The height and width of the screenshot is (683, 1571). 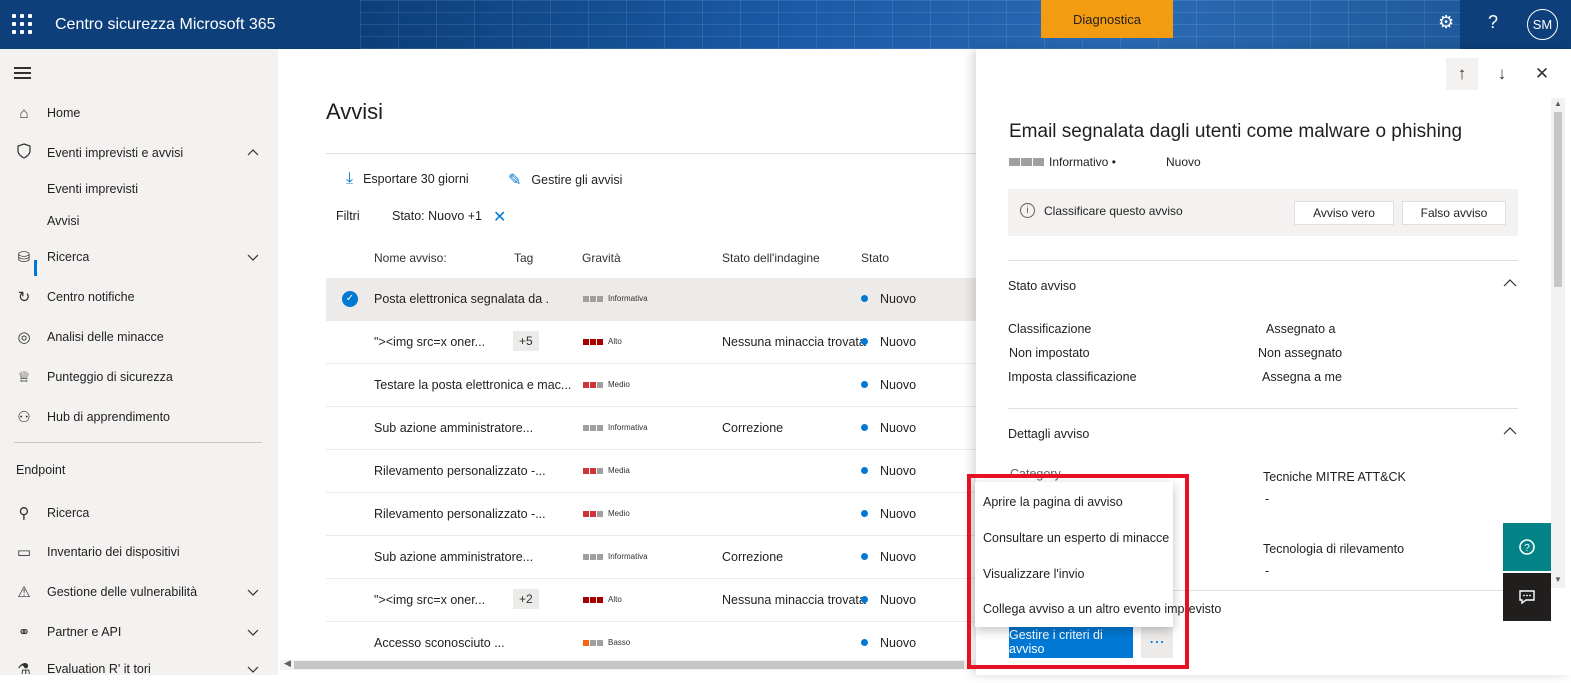 I want to click on false-alert-button: Falso avviso, so click(x=1454, y=213).